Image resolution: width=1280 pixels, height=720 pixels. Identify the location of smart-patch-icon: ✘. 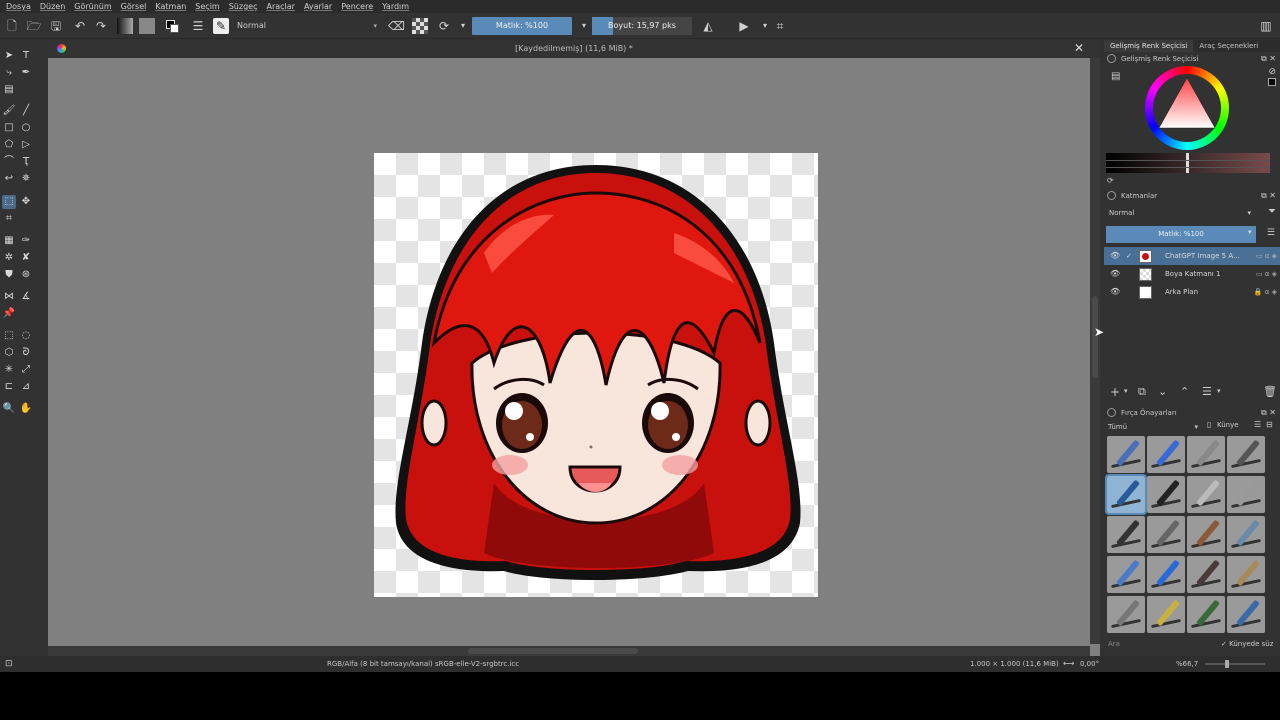
(26, 258).